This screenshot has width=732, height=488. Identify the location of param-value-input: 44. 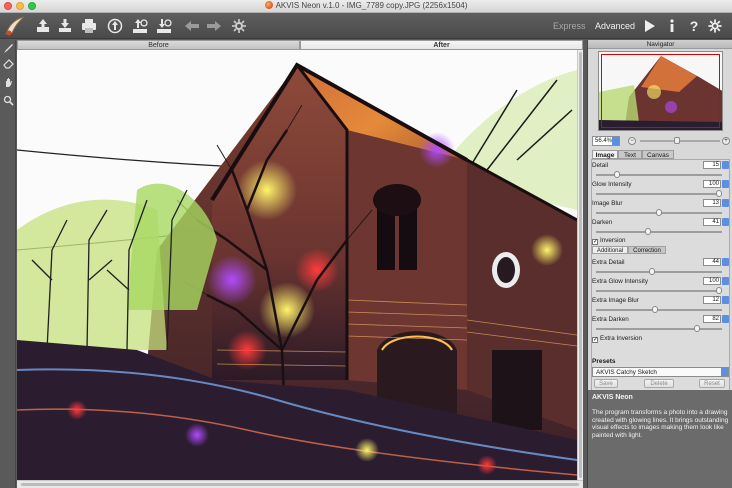
(712, 262).